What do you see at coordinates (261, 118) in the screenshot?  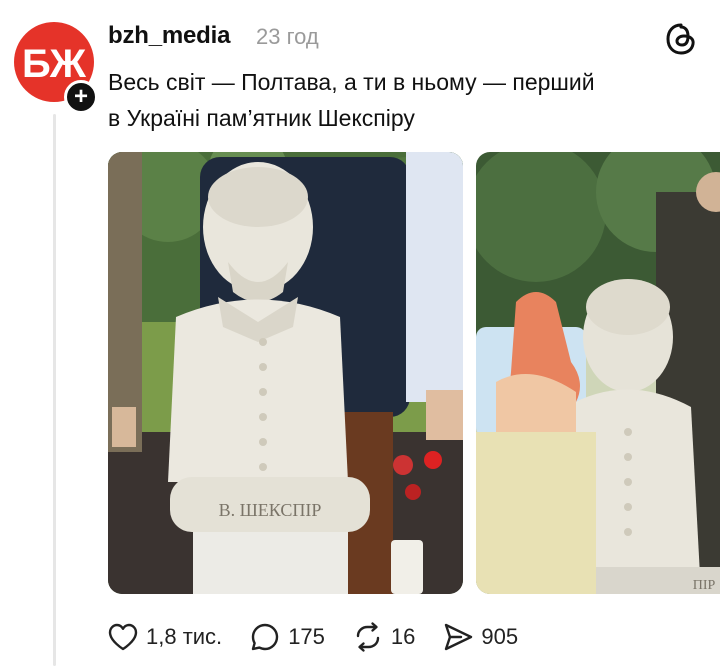 I see `post-text-line-2: в Україні пам’ятник Шекспіру` at bounding box center [261, 118].